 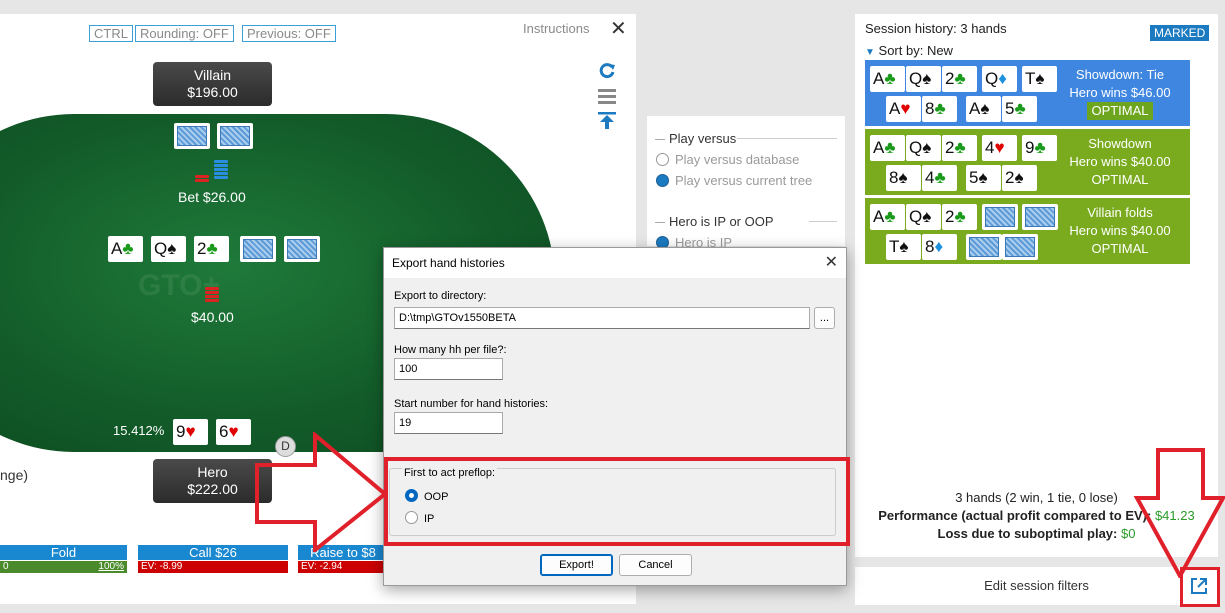 What do you see at coordinates (190, 432) in the screenshot?
I see `hero-card: 9♥` at bounding box center [190, 432].